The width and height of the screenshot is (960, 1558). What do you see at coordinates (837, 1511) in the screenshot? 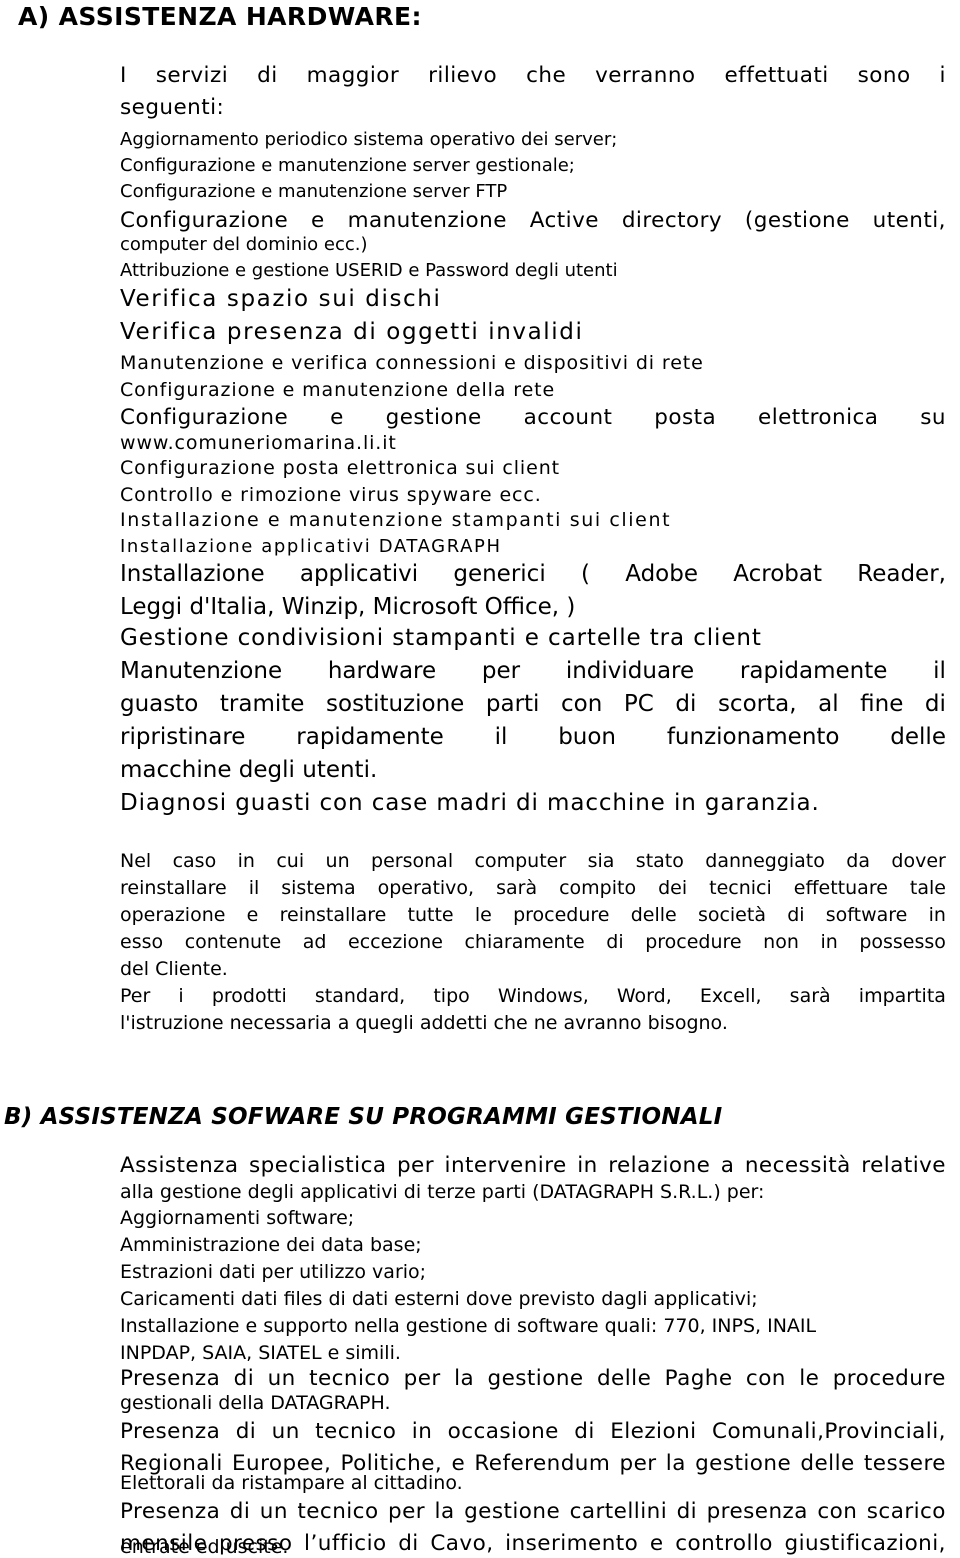
I see `word: con` at bounding box center [837, 1511].